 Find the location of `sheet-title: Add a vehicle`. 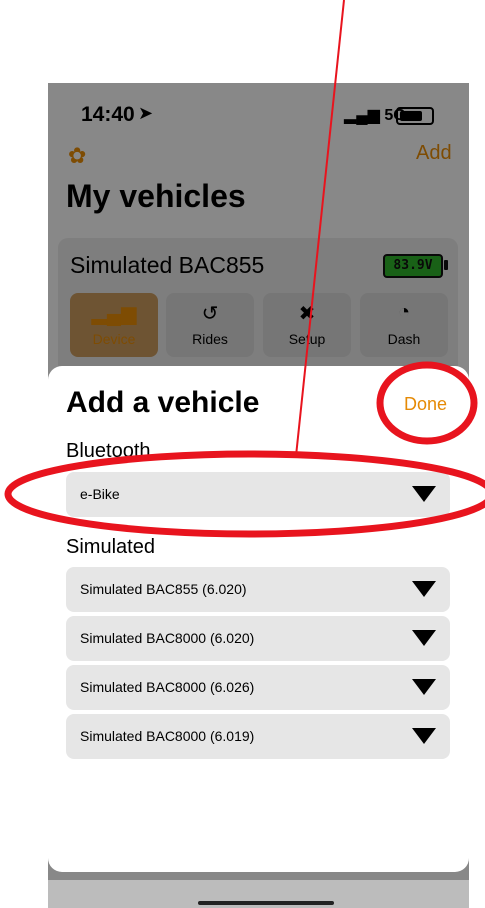

sheet-title: Add a vehicle is located at coordinates (163, 402).